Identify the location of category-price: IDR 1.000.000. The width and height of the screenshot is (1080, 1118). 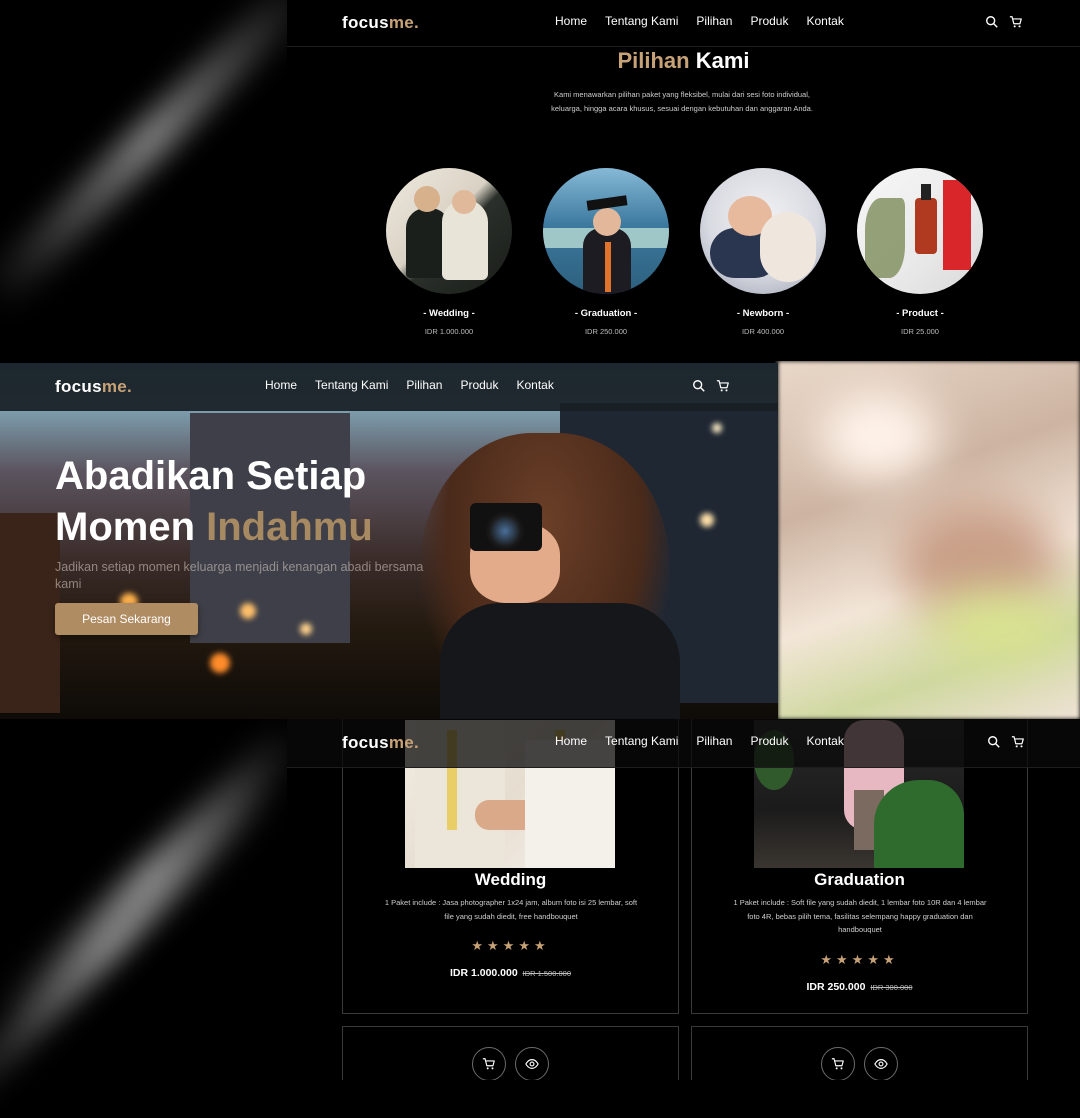
(449, 331).